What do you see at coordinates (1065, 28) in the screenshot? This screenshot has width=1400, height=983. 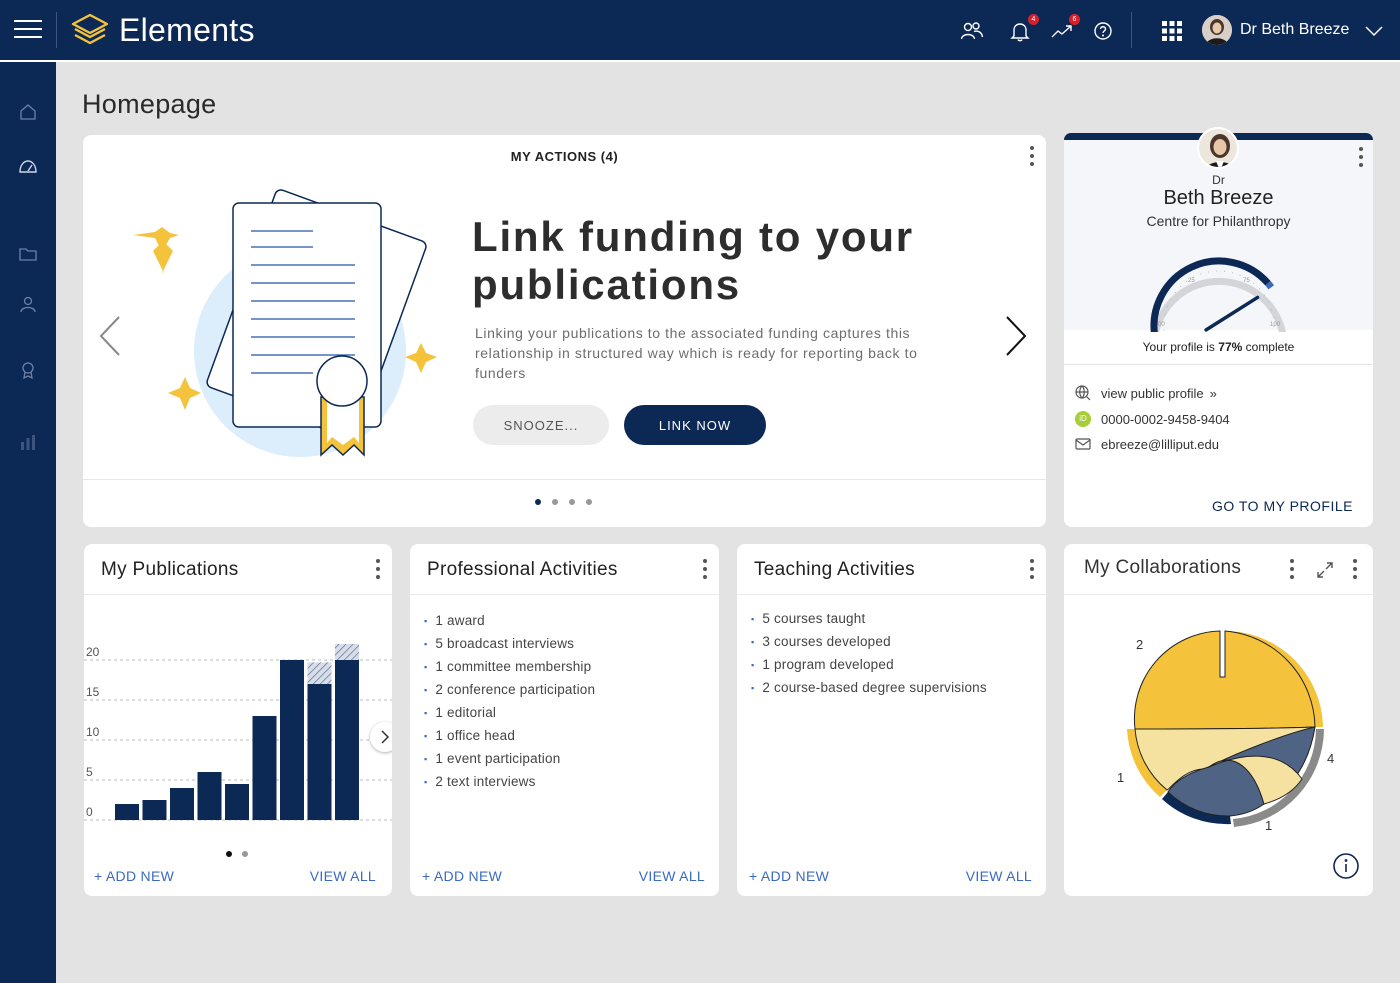 I see `activity-trend-icon: 6` at bounding box center [1065, 28].